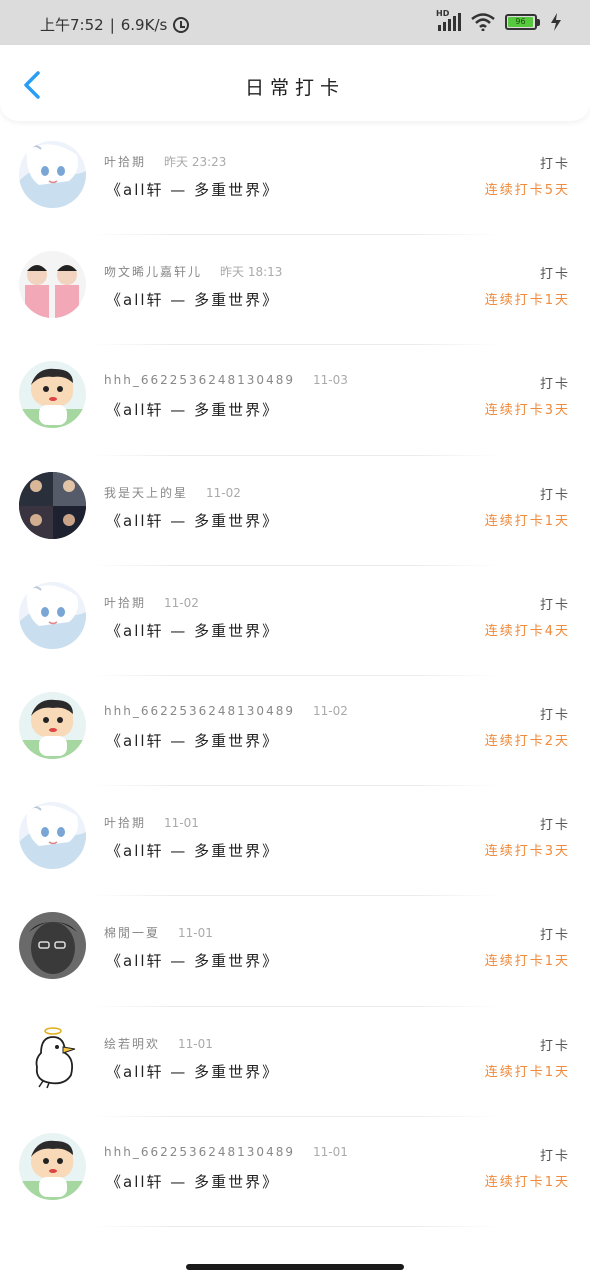  I want to click on item-meta: 绘若明欢 11-01, so click(158, 1043).